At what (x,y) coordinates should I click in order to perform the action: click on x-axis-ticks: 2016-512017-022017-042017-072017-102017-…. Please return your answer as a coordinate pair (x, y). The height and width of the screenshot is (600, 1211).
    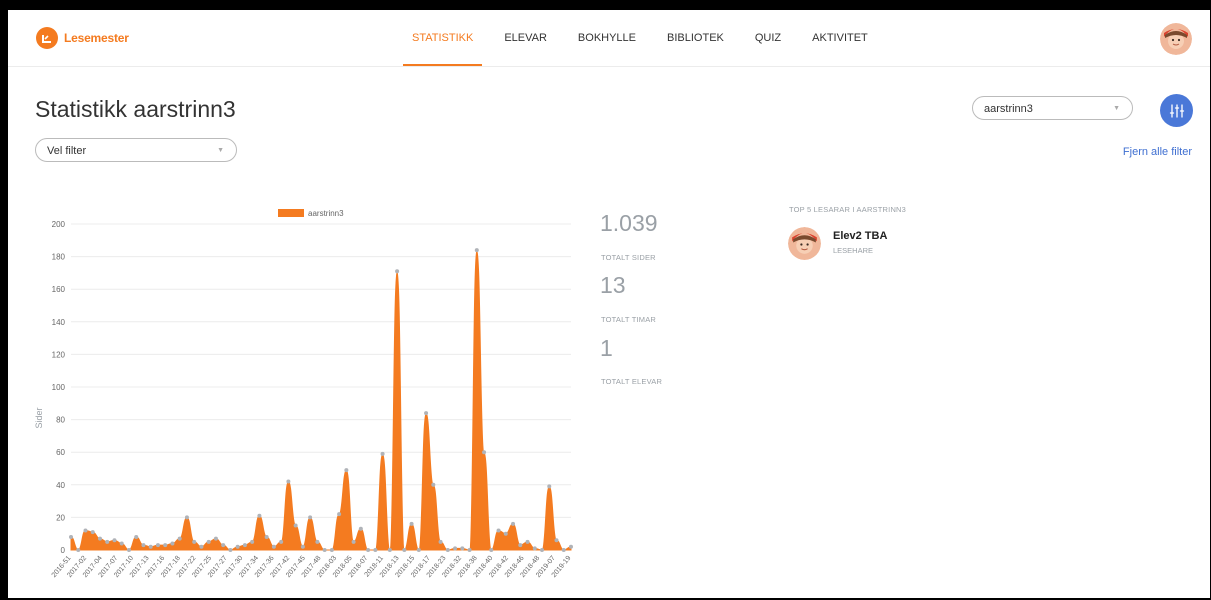
    Looking at the image, I should click on (312, 567).